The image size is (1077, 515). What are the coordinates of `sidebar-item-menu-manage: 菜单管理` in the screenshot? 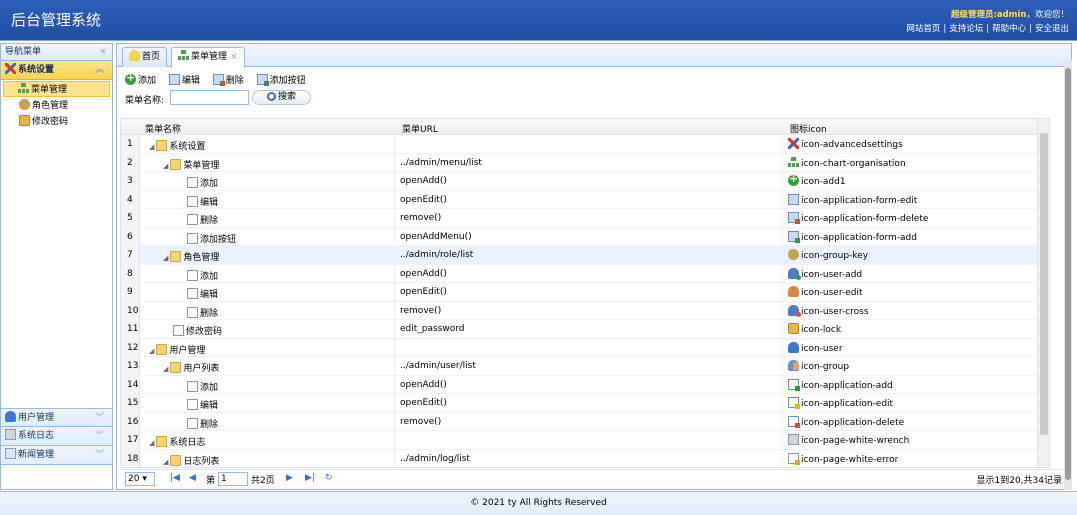 It's located at (56, 89).